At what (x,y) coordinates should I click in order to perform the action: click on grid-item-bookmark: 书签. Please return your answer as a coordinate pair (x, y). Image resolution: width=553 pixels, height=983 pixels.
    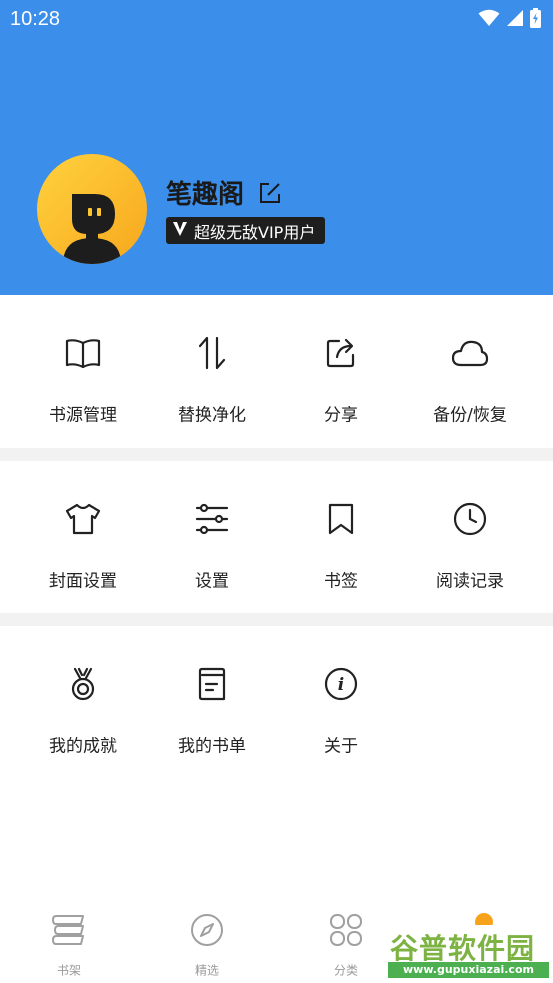
    Looking at the image, I should click on (341, 536).